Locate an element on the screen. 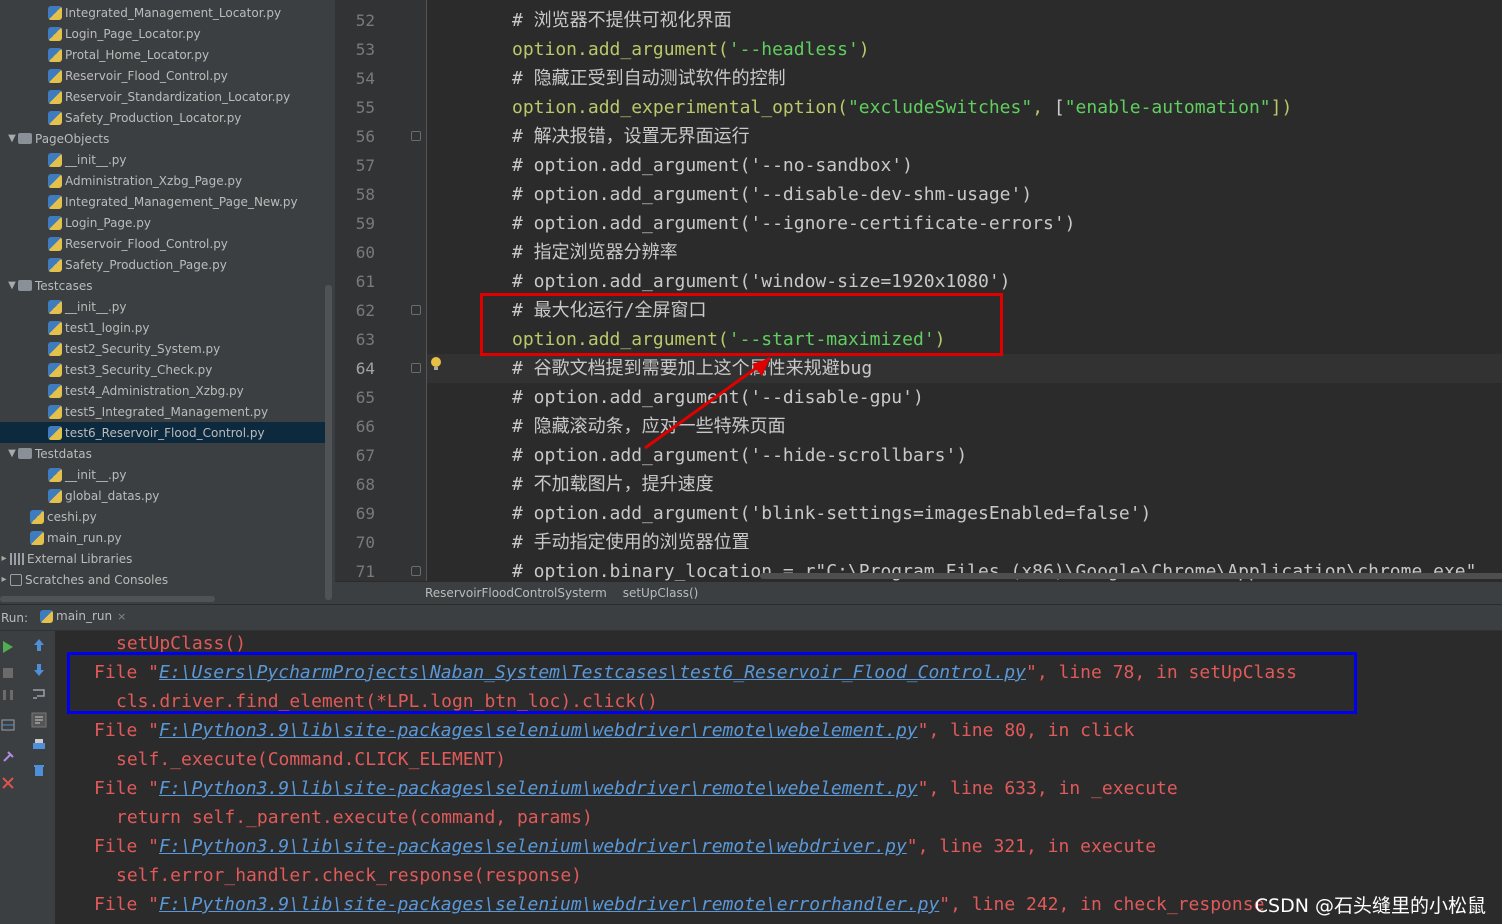  arrow-up-icon is located at coordinates (39, 645).